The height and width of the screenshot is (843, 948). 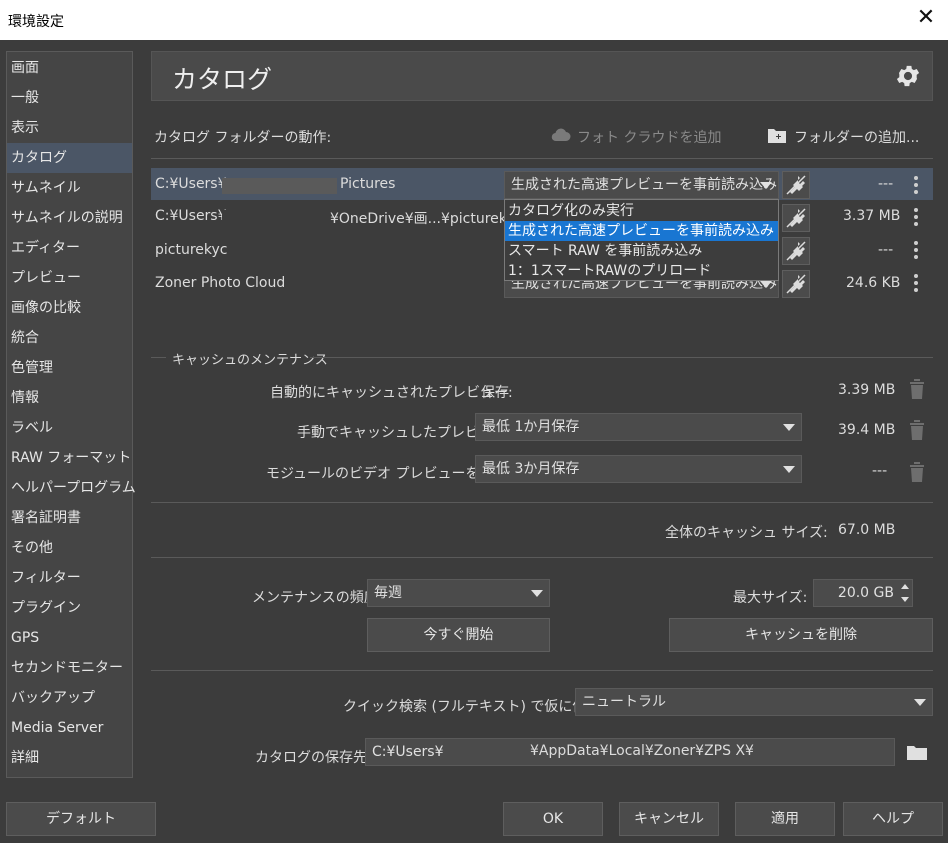 I want to click on sidebar-item: エディター, so click(x=69, y=248).